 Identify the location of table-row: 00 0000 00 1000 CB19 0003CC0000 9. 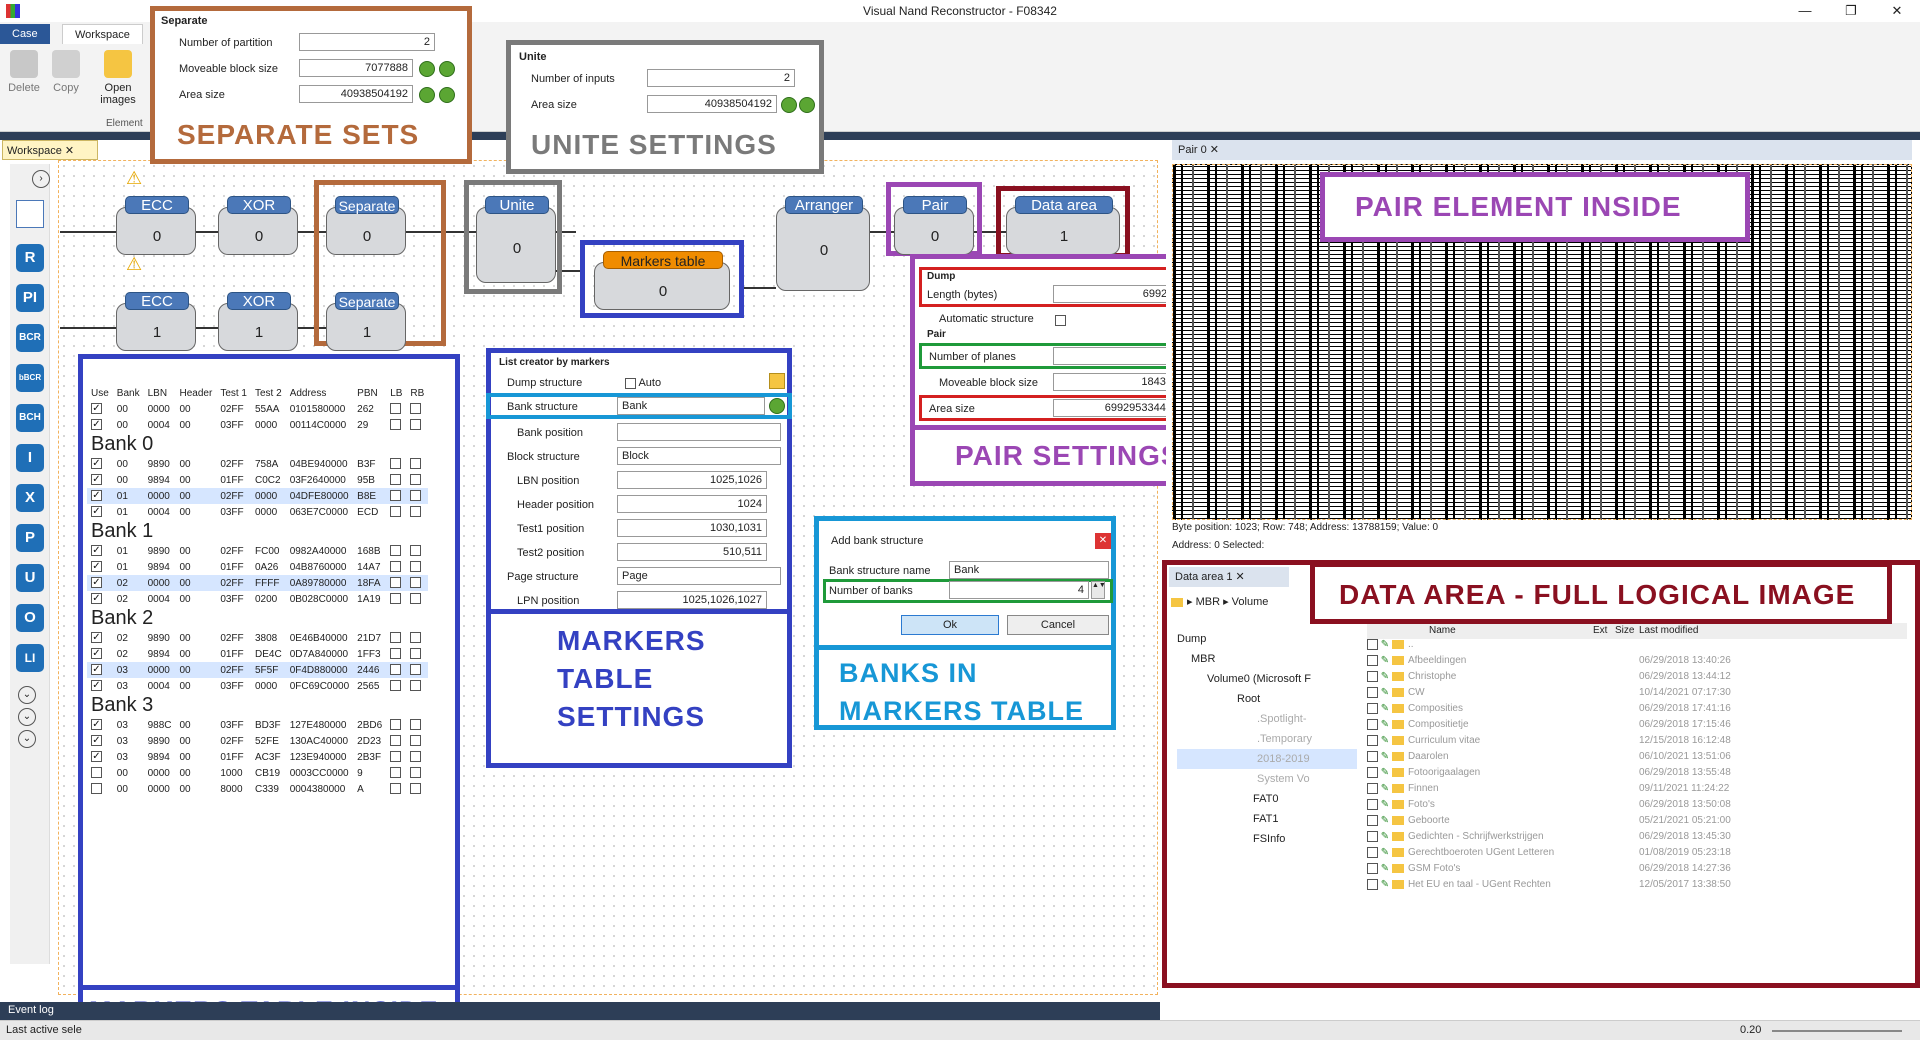
(257, 773).